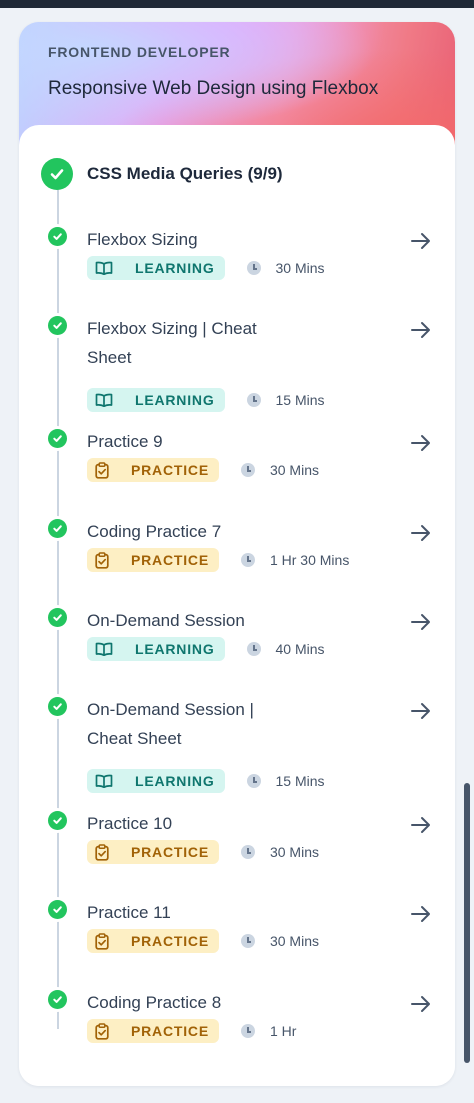 The image size is (474, 1103). What do you see at coordinates (237, 4) in the screenshot?
I see `status-bar-edge` at bounding box center [237, 4].